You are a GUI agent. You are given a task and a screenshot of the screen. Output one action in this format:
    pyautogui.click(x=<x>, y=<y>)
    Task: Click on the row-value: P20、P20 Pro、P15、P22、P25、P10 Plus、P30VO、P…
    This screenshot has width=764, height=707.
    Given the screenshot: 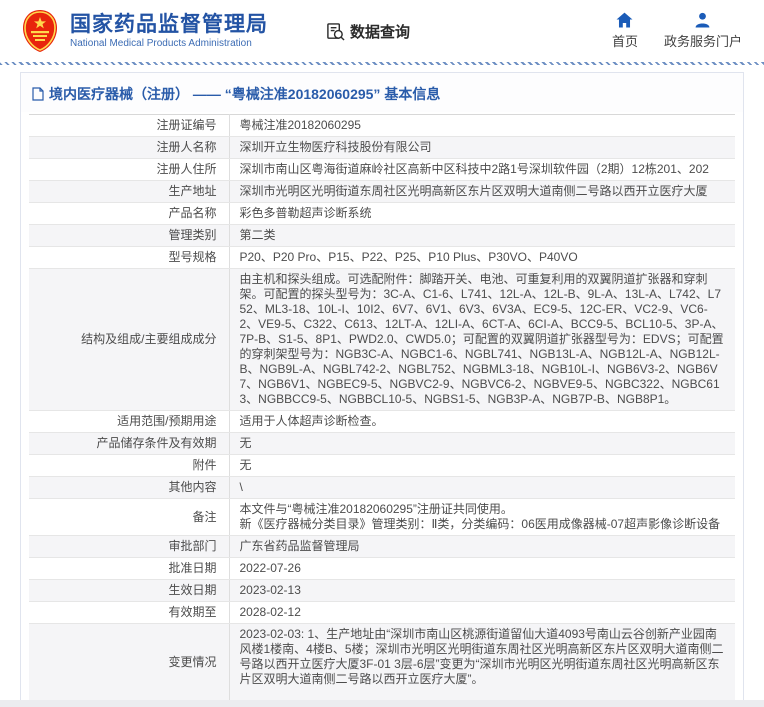 What is the action you would take?
    pyautogui.click(x=482, y=257)
    